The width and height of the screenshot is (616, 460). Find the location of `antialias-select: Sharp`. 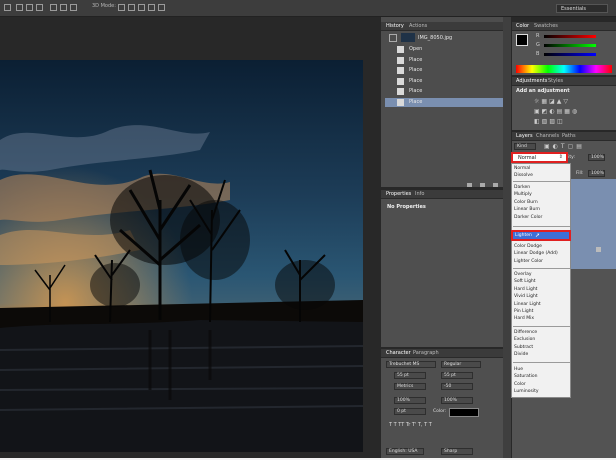

antialias-select: Sharp is located at coordinates (457, 451).